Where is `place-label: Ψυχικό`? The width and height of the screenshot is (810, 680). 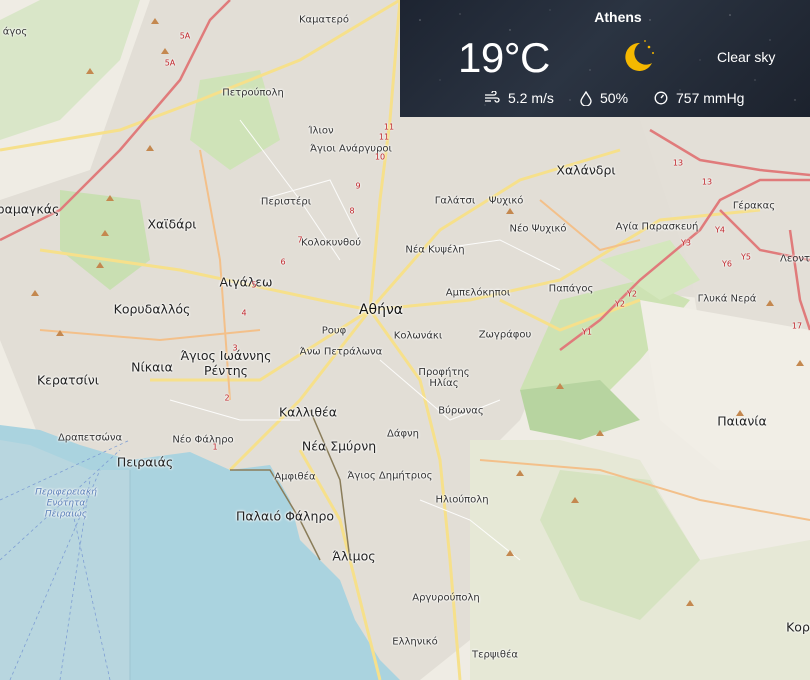
place-label: Ψυχικό is located at coordinates (506, 201).